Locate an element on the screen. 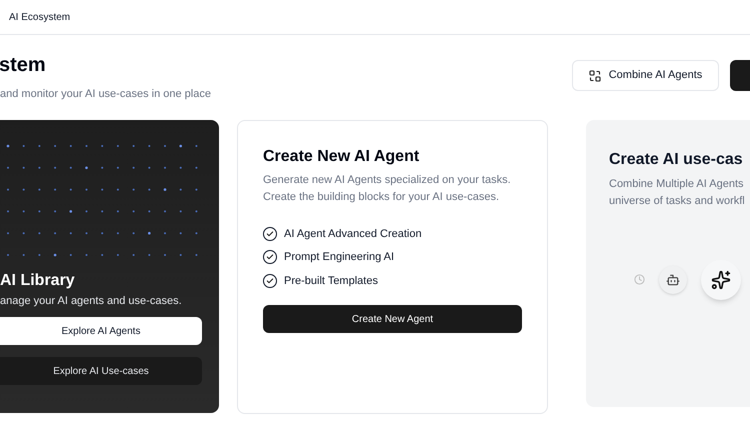  card-description: anage your AI agents and use-cases. is located at coordinates (91, 301).